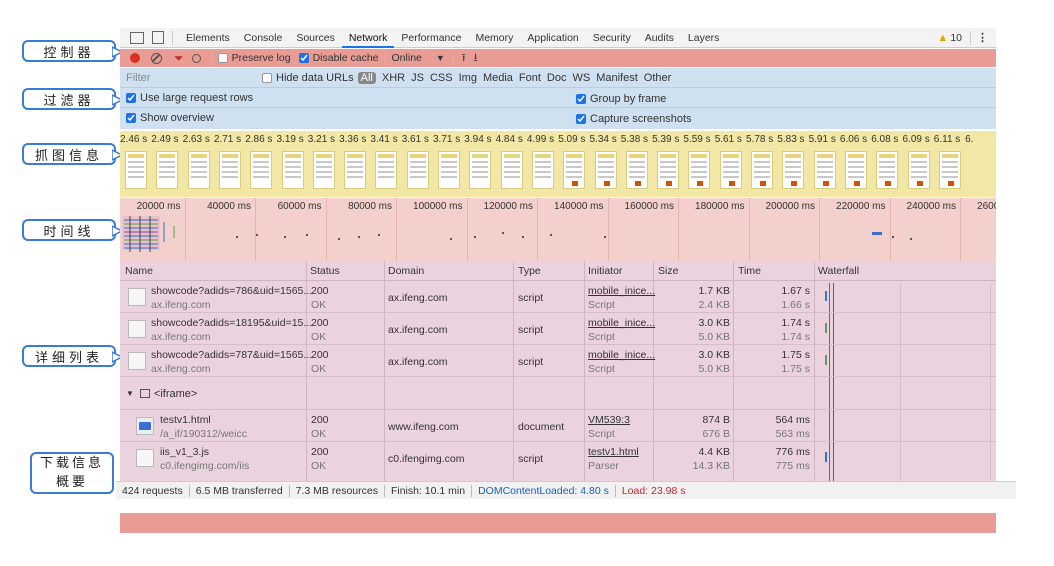  I want to click on warning-count: 10, so click(956, 38).